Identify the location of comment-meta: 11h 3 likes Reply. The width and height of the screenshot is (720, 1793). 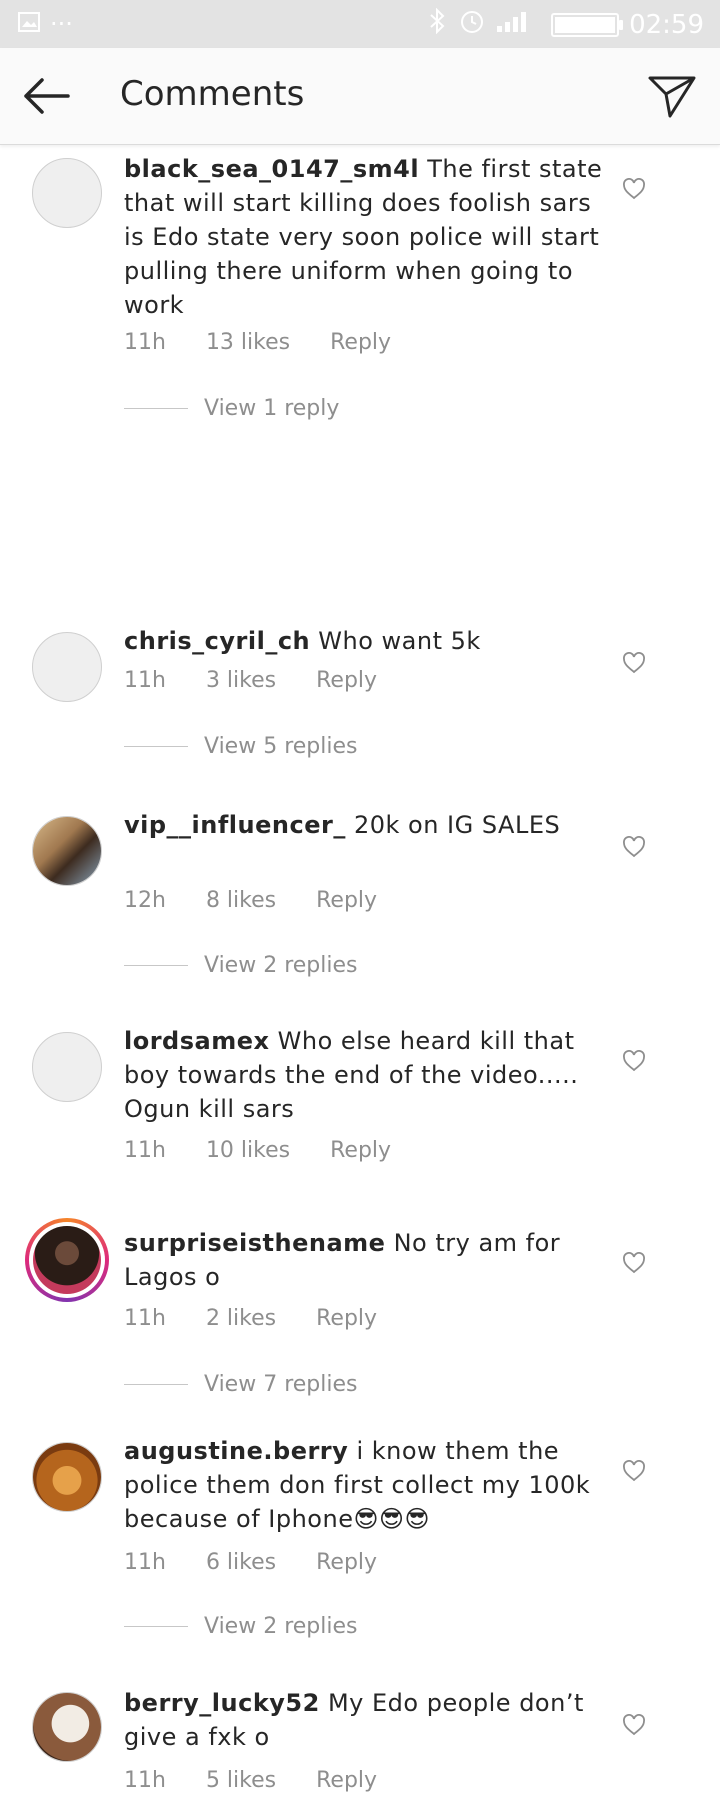
(250, 680).